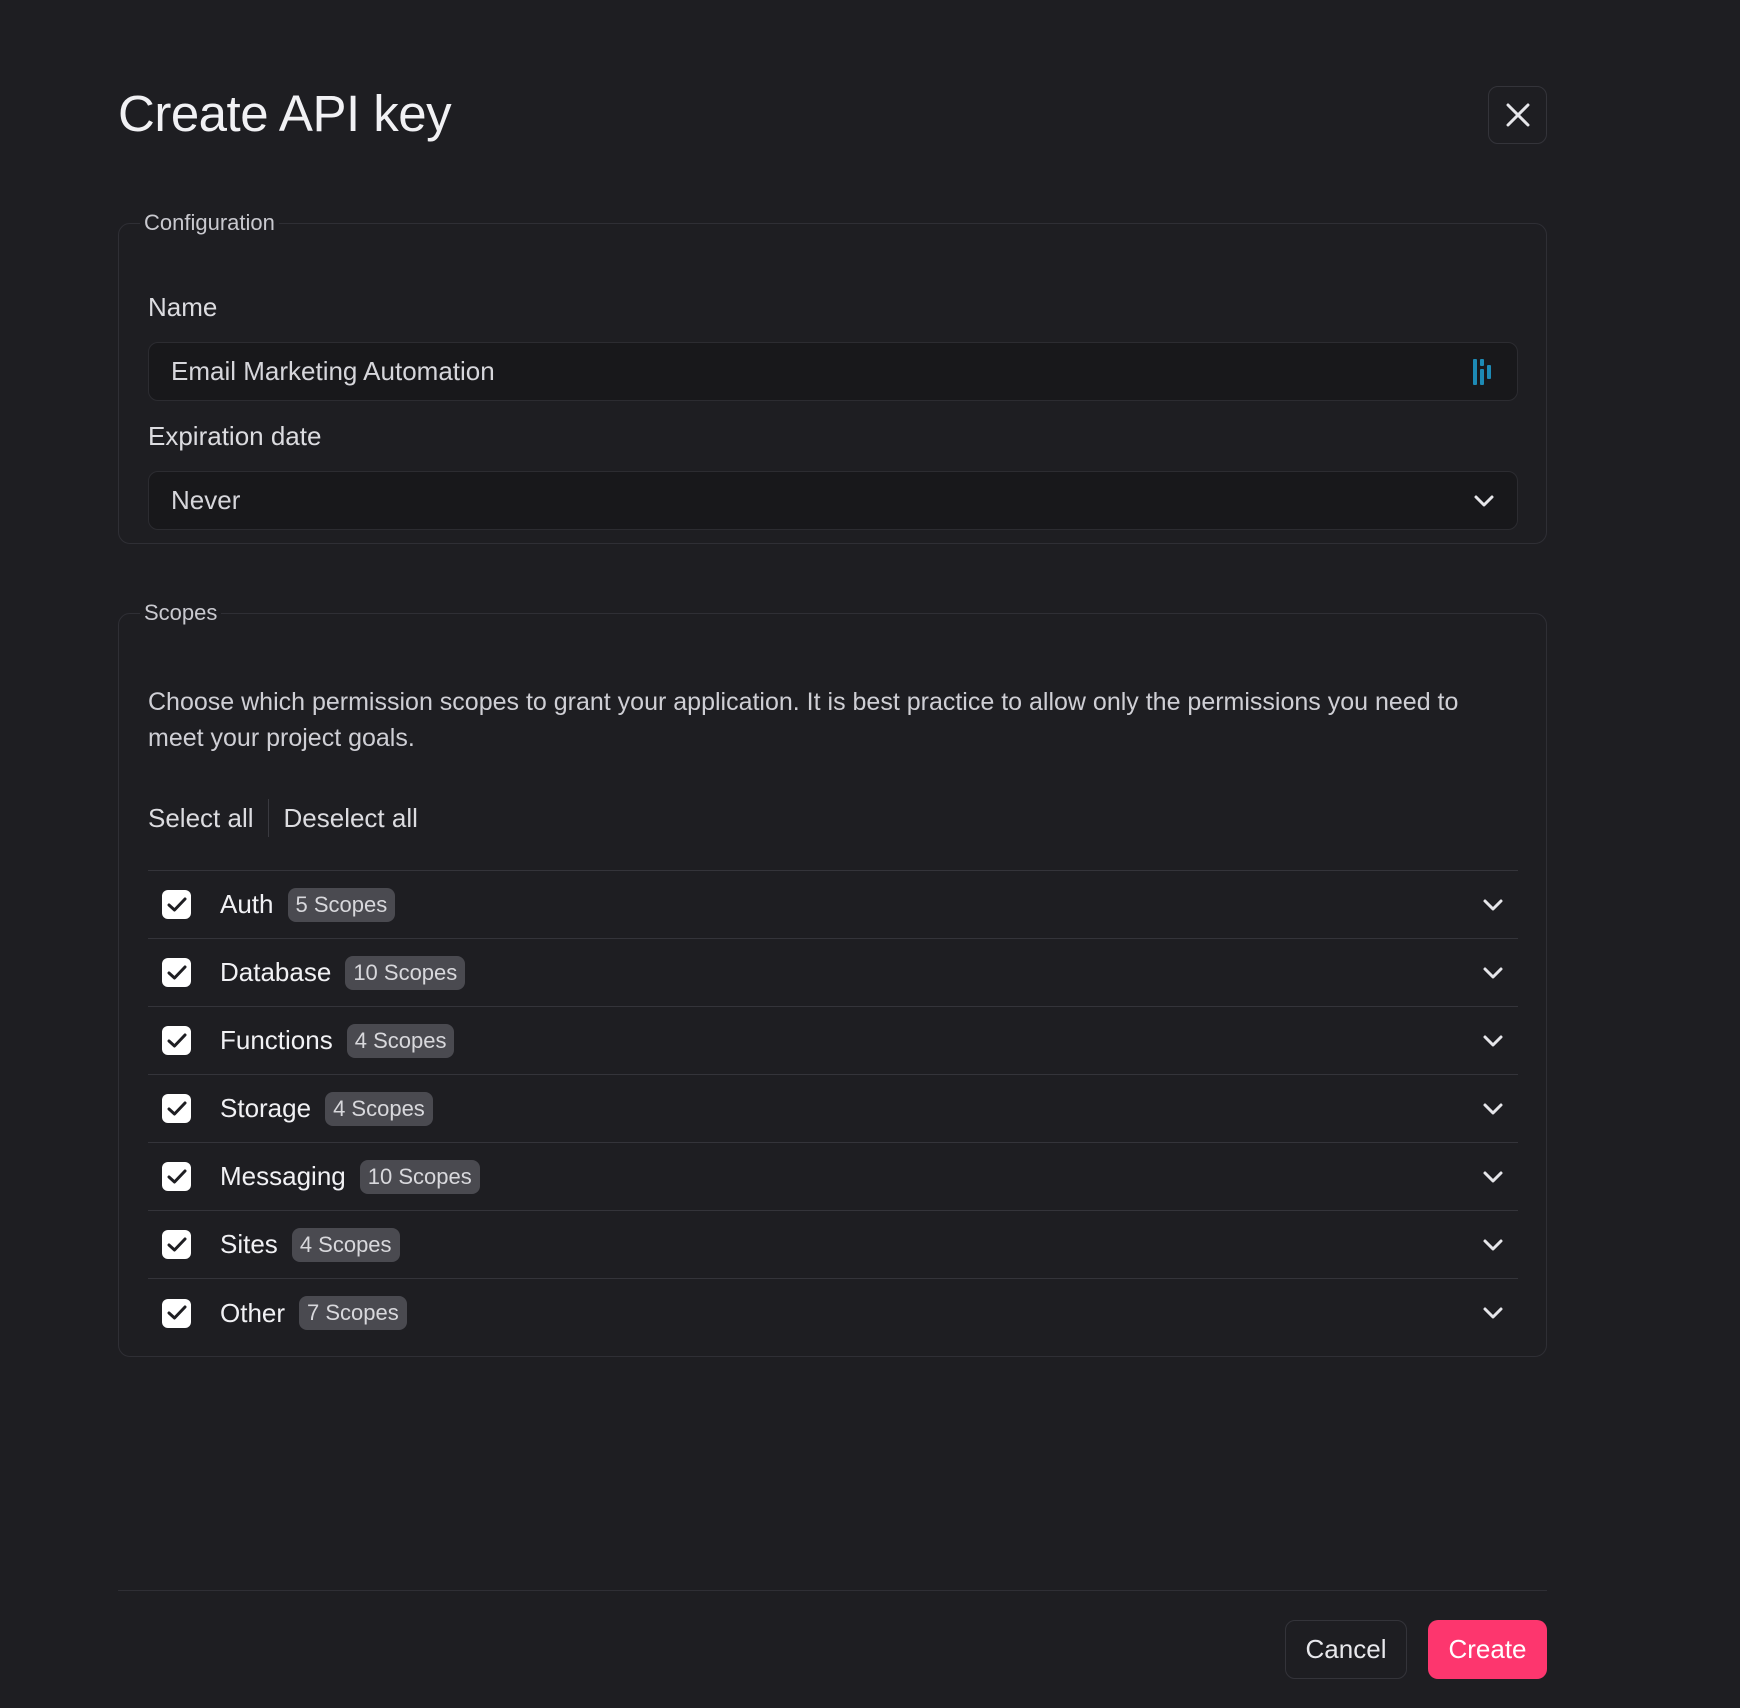  What do you see at coordinates (833, 1177) in the screenshot?
I see `scope-row-messaging: Messaging 10 Scopes` at bounding box center [833, 1177].